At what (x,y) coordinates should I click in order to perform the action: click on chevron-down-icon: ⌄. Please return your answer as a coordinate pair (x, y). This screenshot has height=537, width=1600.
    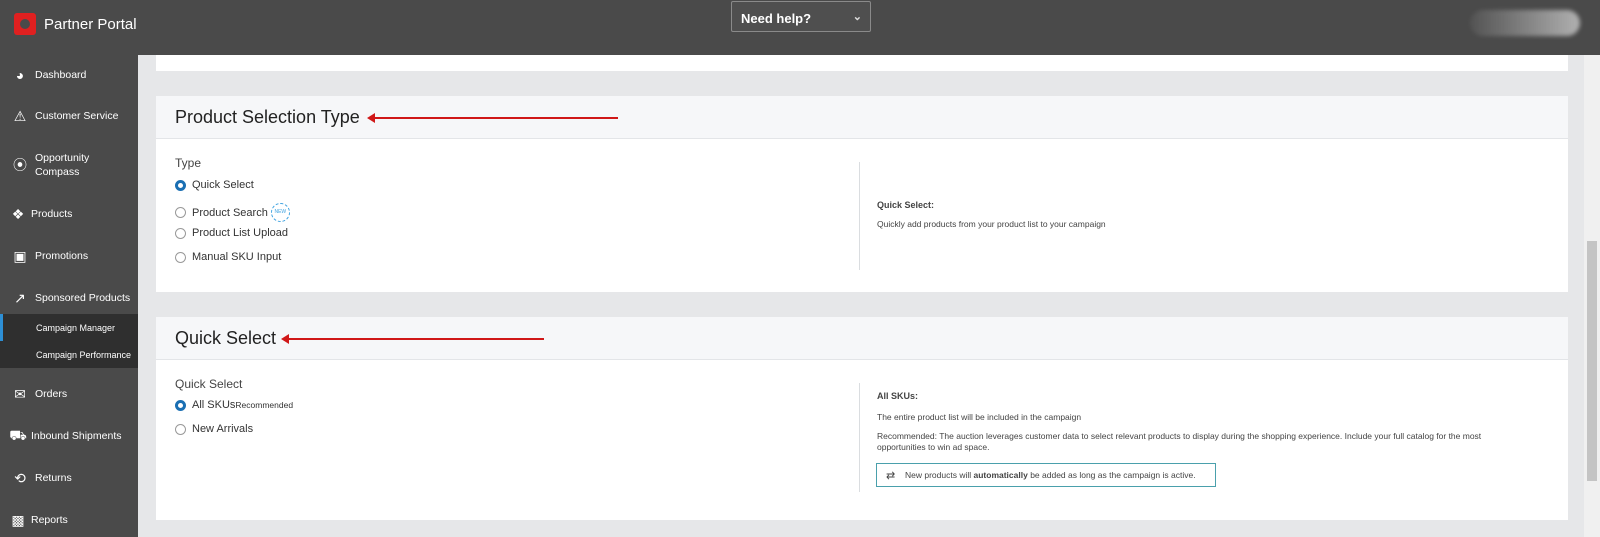
    Looking at the image, I should click on (857, 17).